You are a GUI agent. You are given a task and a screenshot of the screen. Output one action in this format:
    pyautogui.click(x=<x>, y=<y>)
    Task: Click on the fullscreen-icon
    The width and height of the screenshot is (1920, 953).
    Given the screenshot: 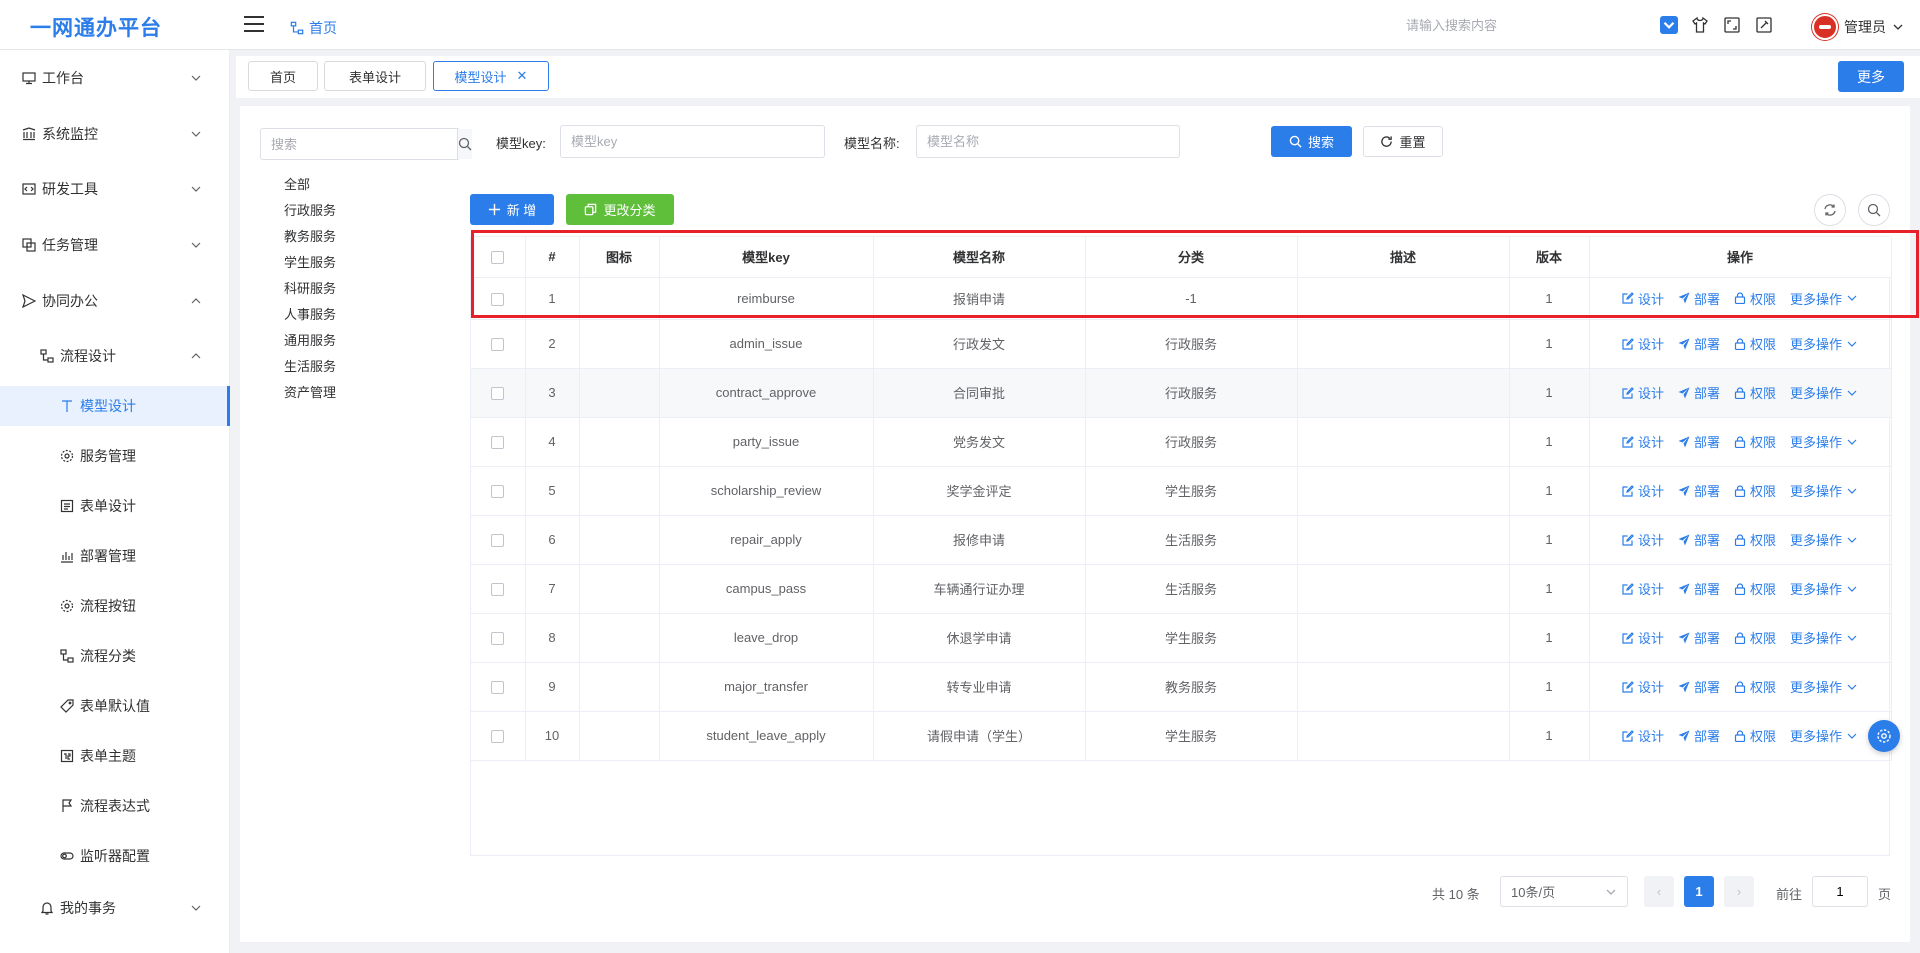 What is the action you would take?
    pyautogui.click(x=1732, y=25)
    